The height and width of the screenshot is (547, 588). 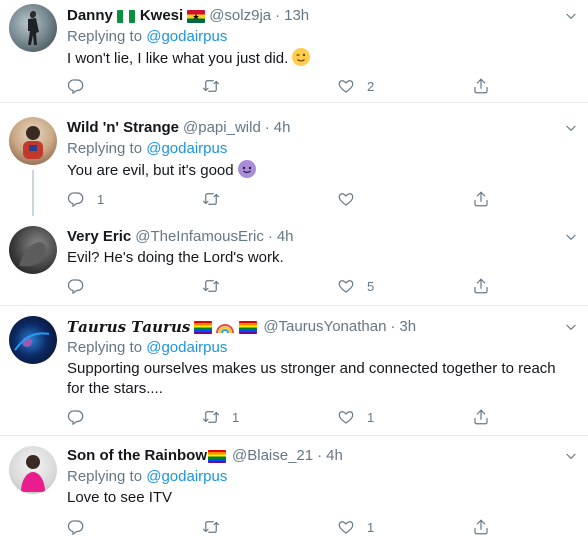 What do you see at coordinates (321, 58) in the screenshot?
I see `tweet-text: I won't lie, I like what you just did.` at bounding box center [321, 58].